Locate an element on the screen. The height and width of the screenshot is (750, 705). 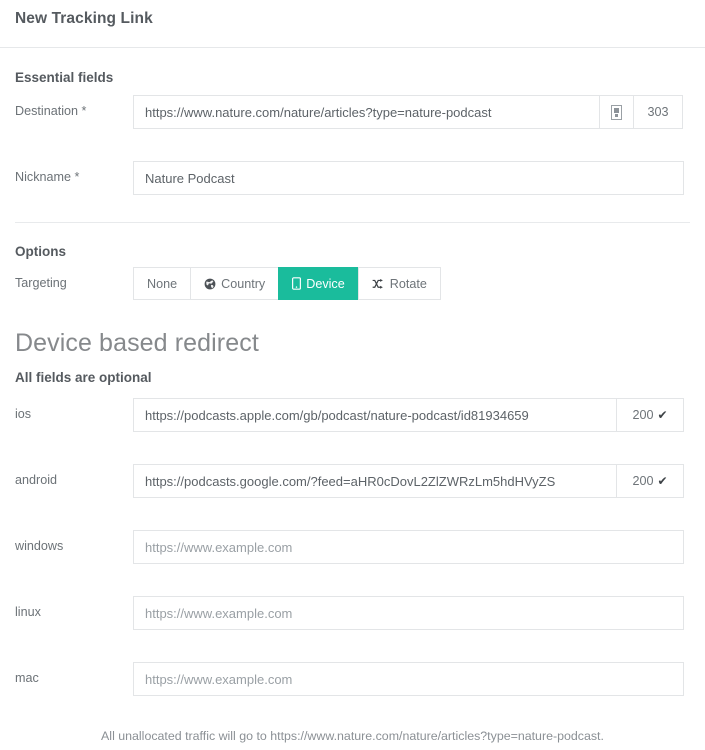
android-status: 200 ✔ is located at coordinates (650, 481).